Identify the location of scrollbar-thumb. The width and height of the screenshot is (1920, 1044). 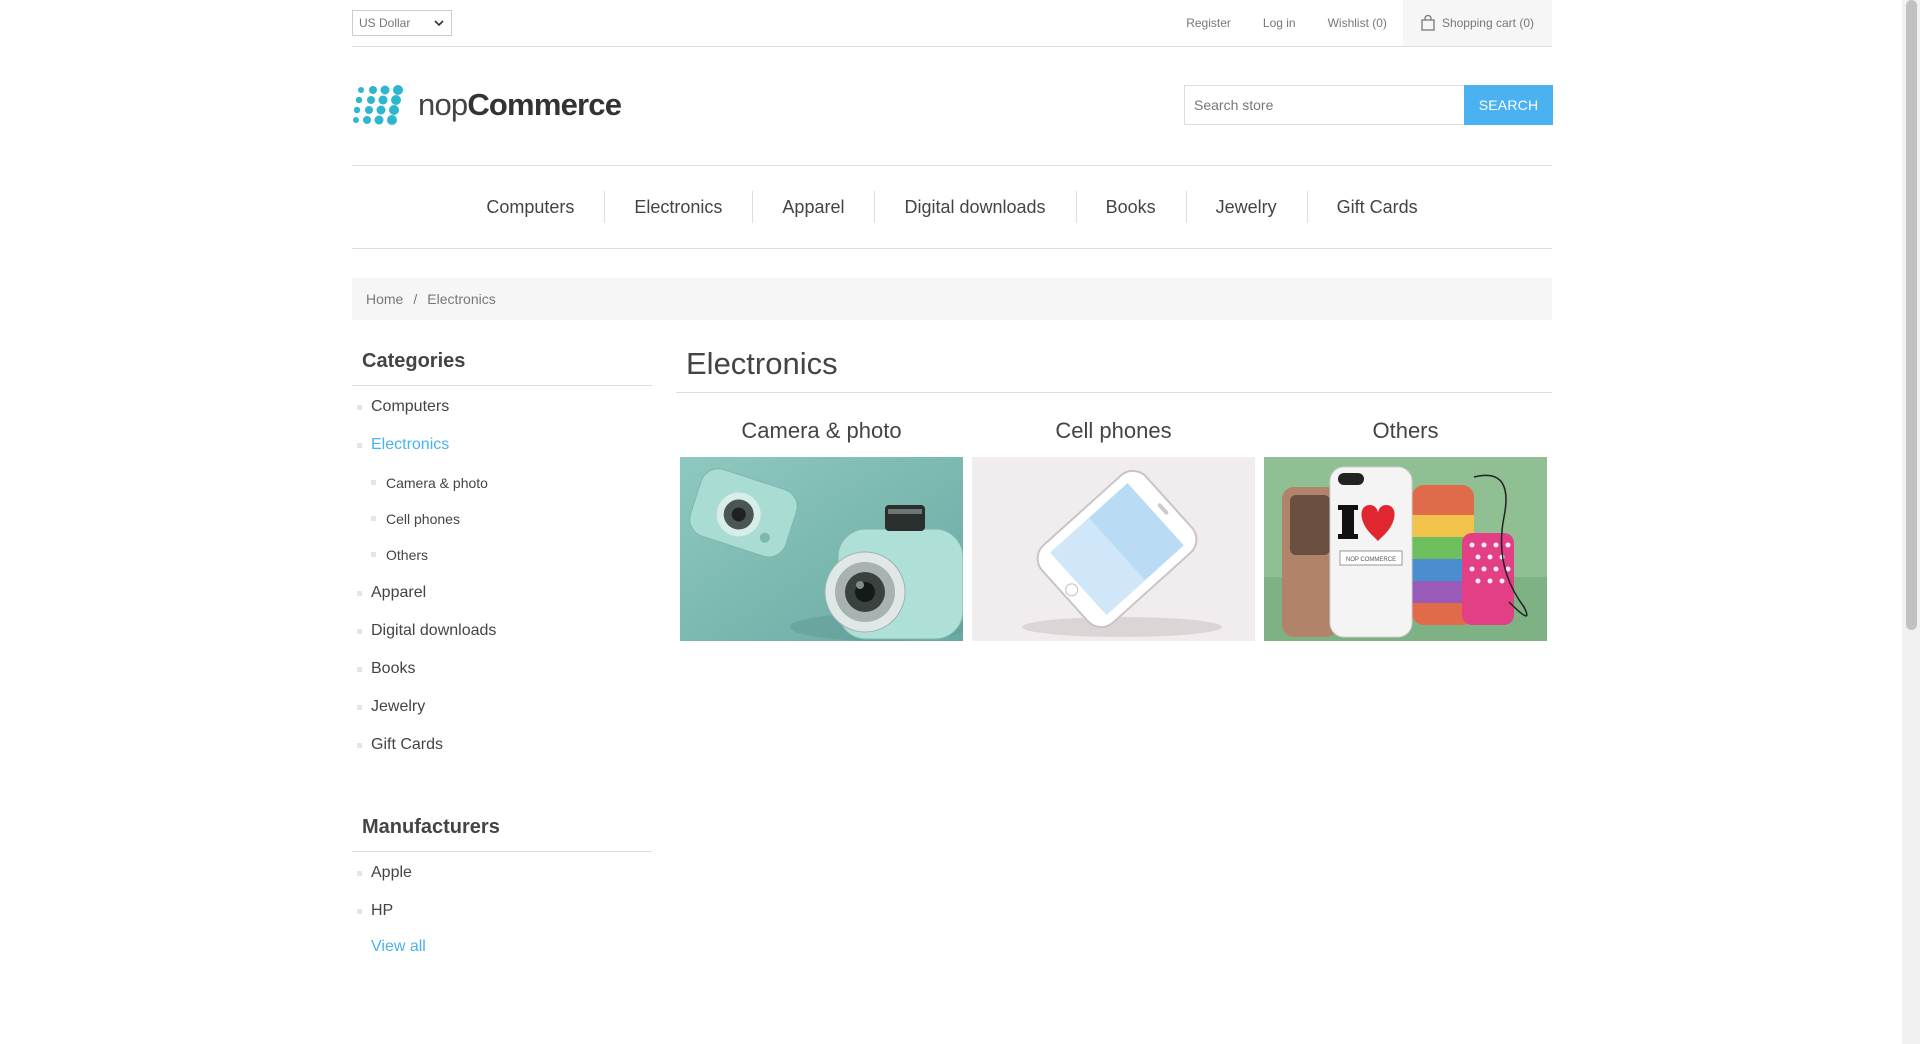
(1911, 315).